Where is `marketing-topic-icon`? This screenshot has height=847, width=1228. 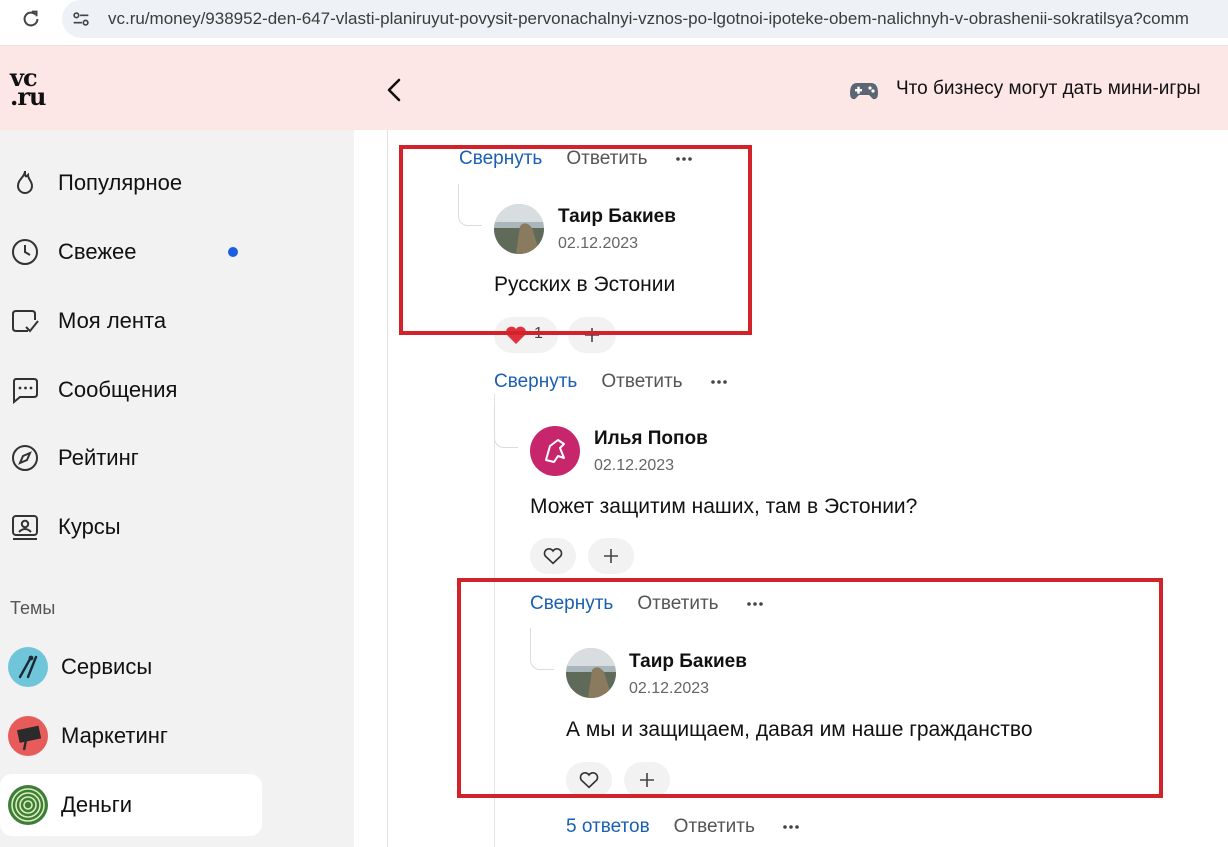
marketing-topic-icon is located at coordinates (28, 736).